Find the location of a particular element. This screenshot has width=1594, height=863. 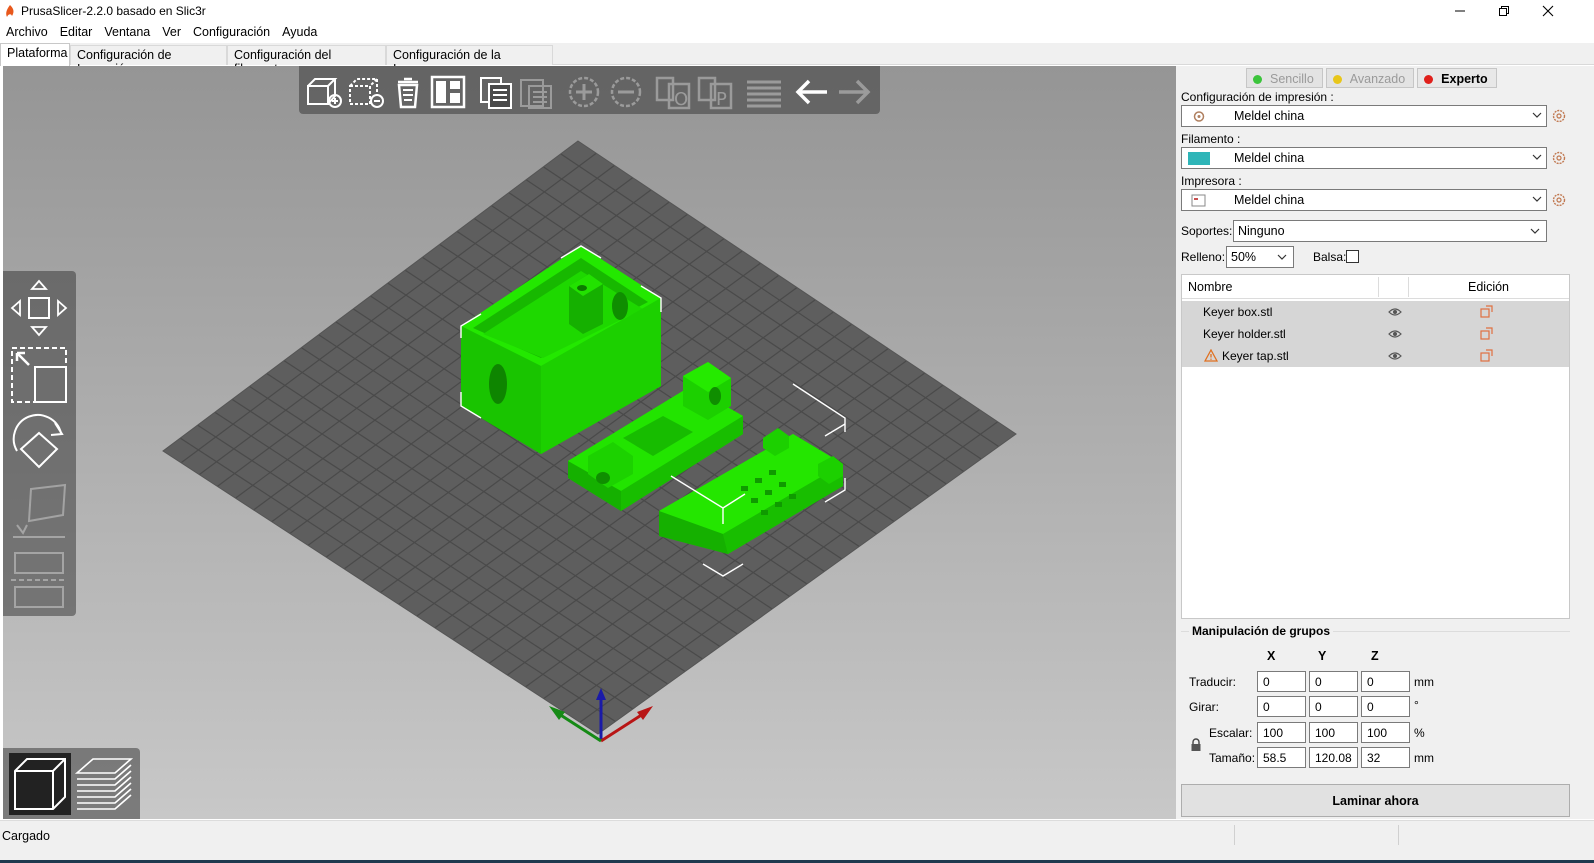

brim-label: Balsa: is located at coordinates (1330, 257).